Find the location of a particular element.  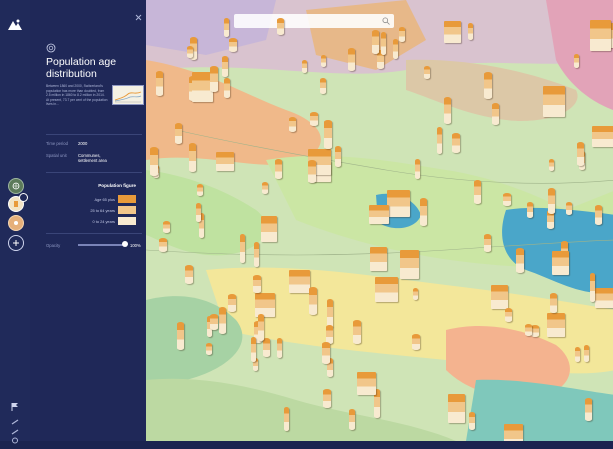

settings-icon is located at coordinates (15, 437).